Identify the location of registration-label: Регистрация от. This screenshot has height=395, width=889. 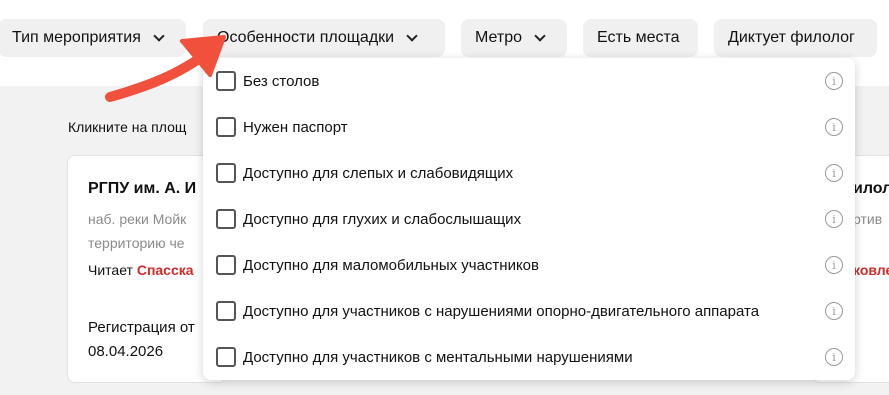
(141, 327).